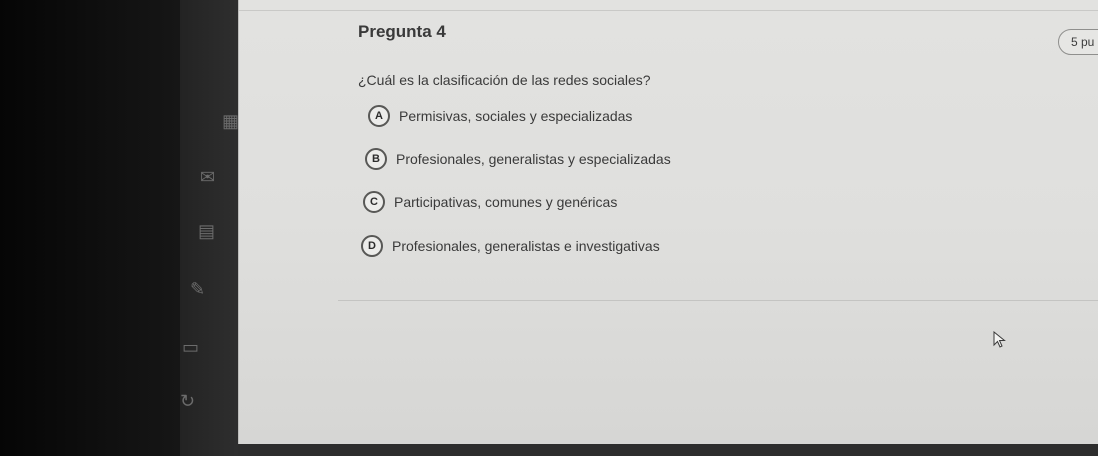  I want to click on option-b-letter: B, so click(376, 159).